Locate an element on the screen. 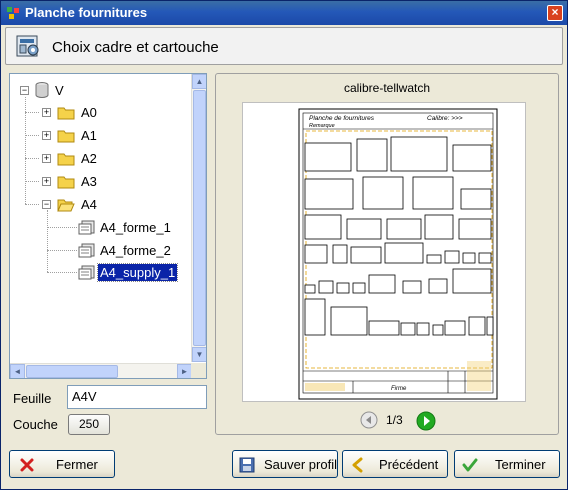 The width and height of the screenshot is (568, 490). horizontal-scrollbar: ◄ ► is located at coordinates (101, 370).